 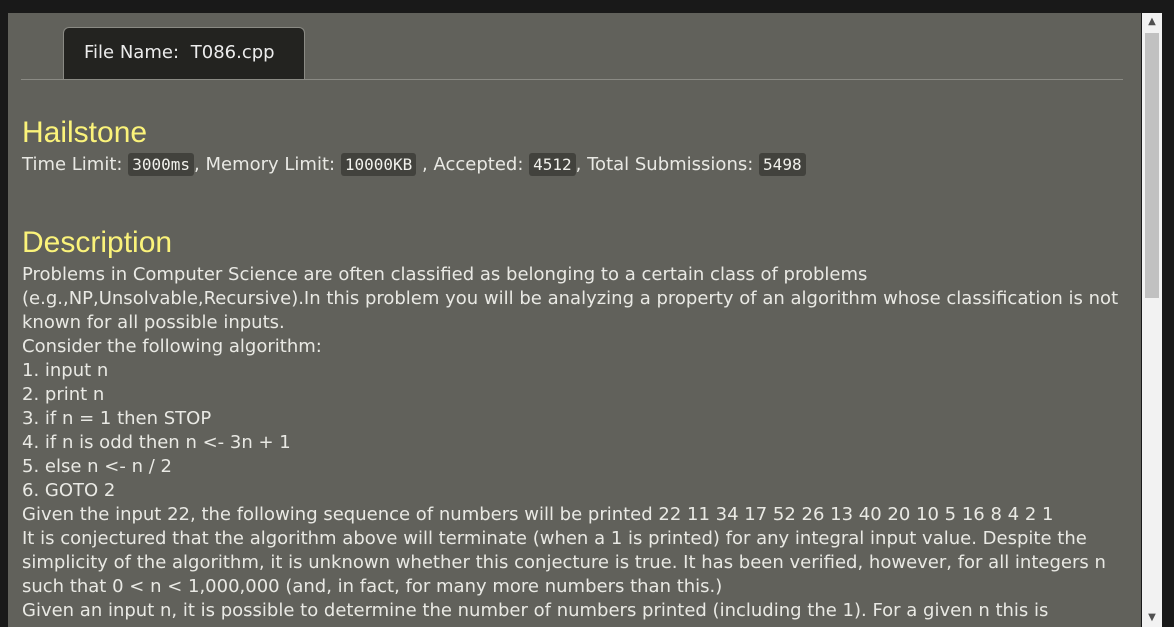 I want to click on algorithm-step: 3. if n = 1 then STOP, so click(x=117, y=418).